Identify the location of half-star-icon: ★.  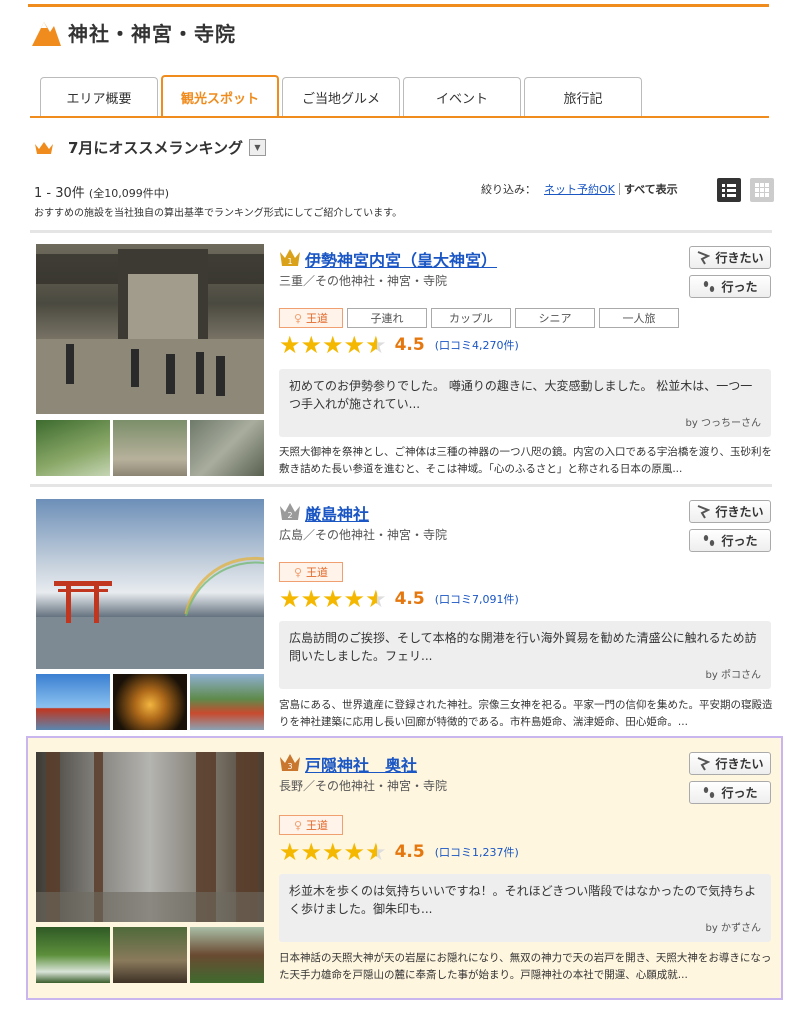
(376, 345).